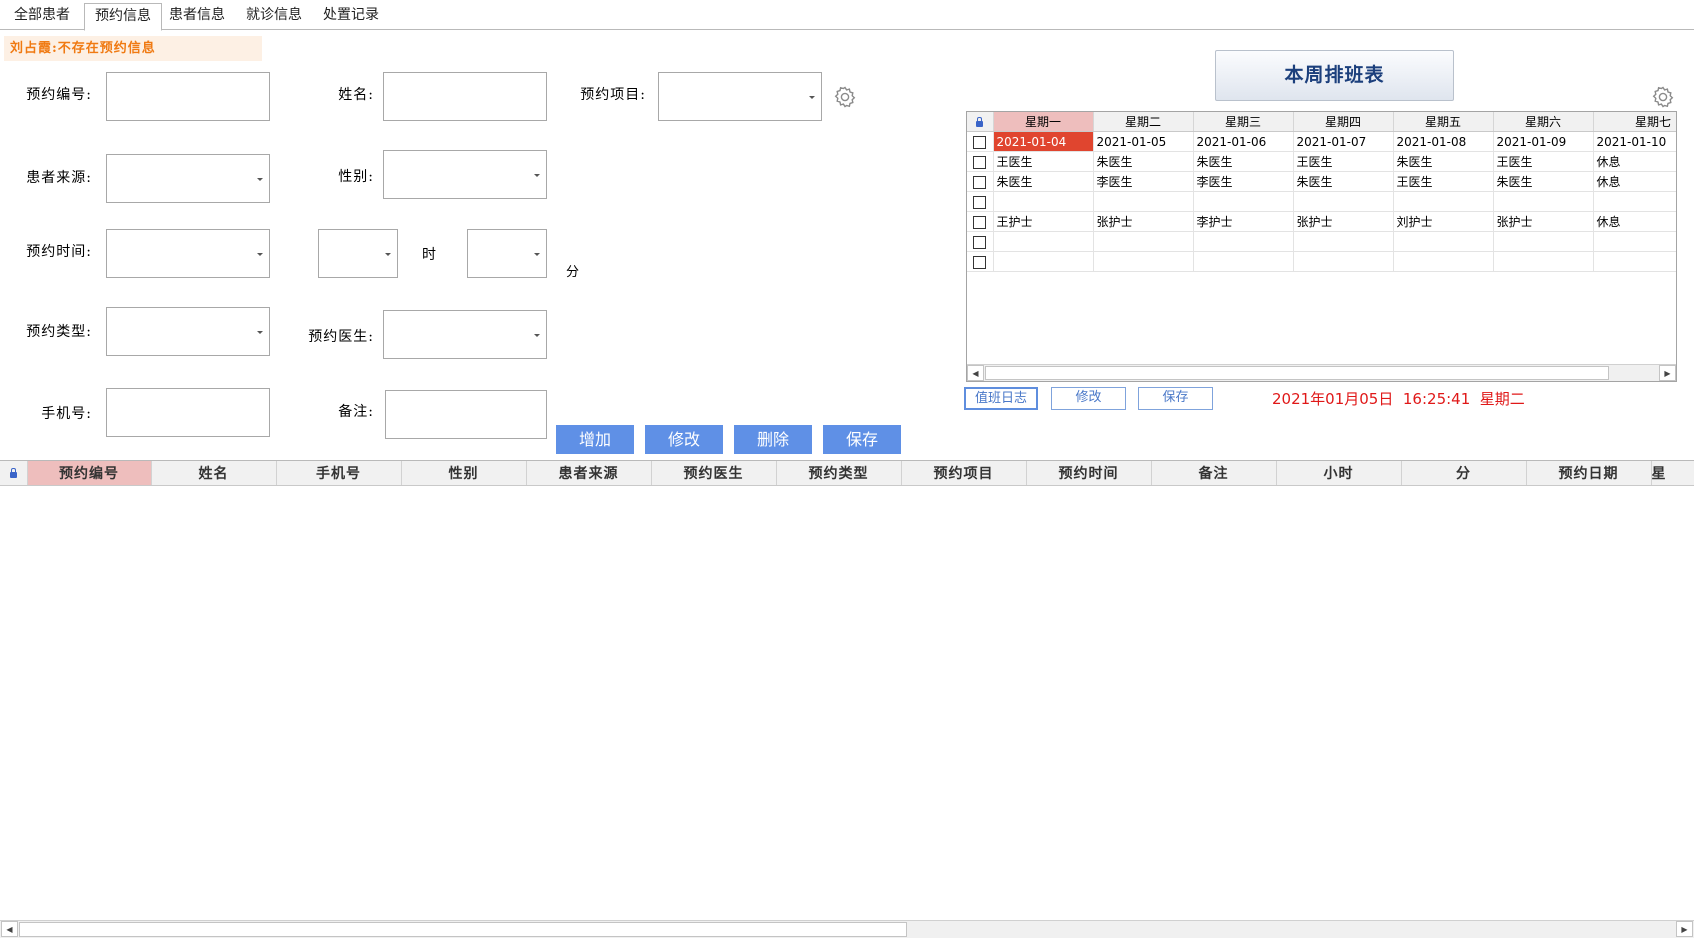  I want to click on column-phone: 手机号, so click(339, 473).